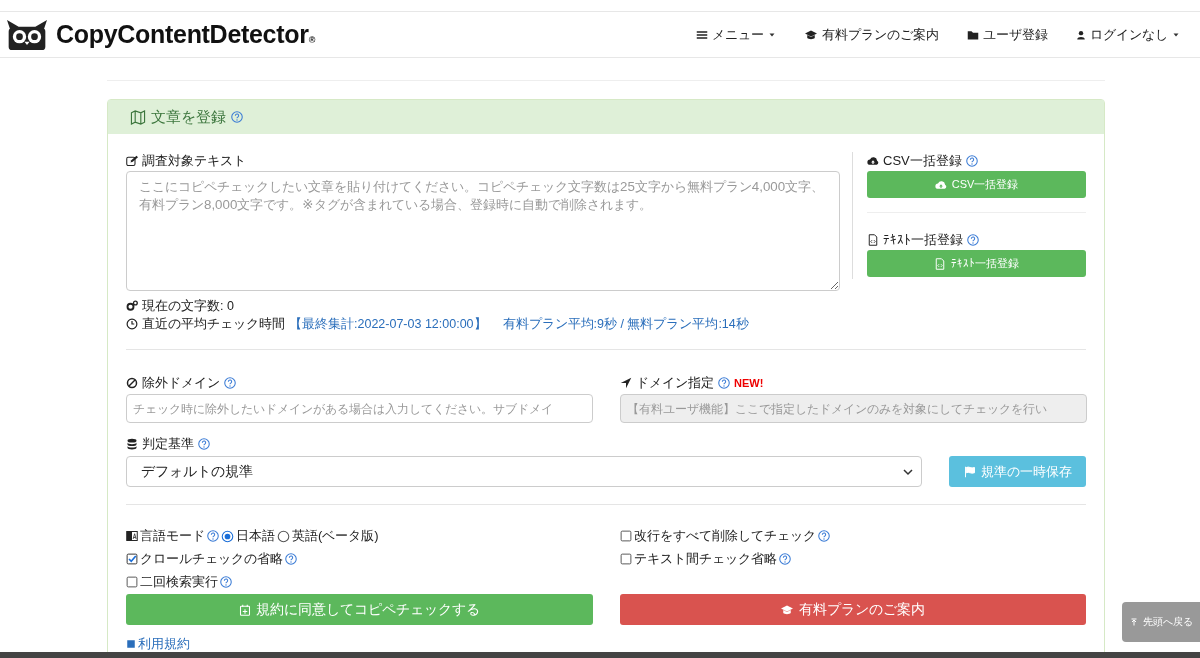 The image size is (1200, 658). I want to click on radio-option: 英語(ベータ版), so click(328, 536).